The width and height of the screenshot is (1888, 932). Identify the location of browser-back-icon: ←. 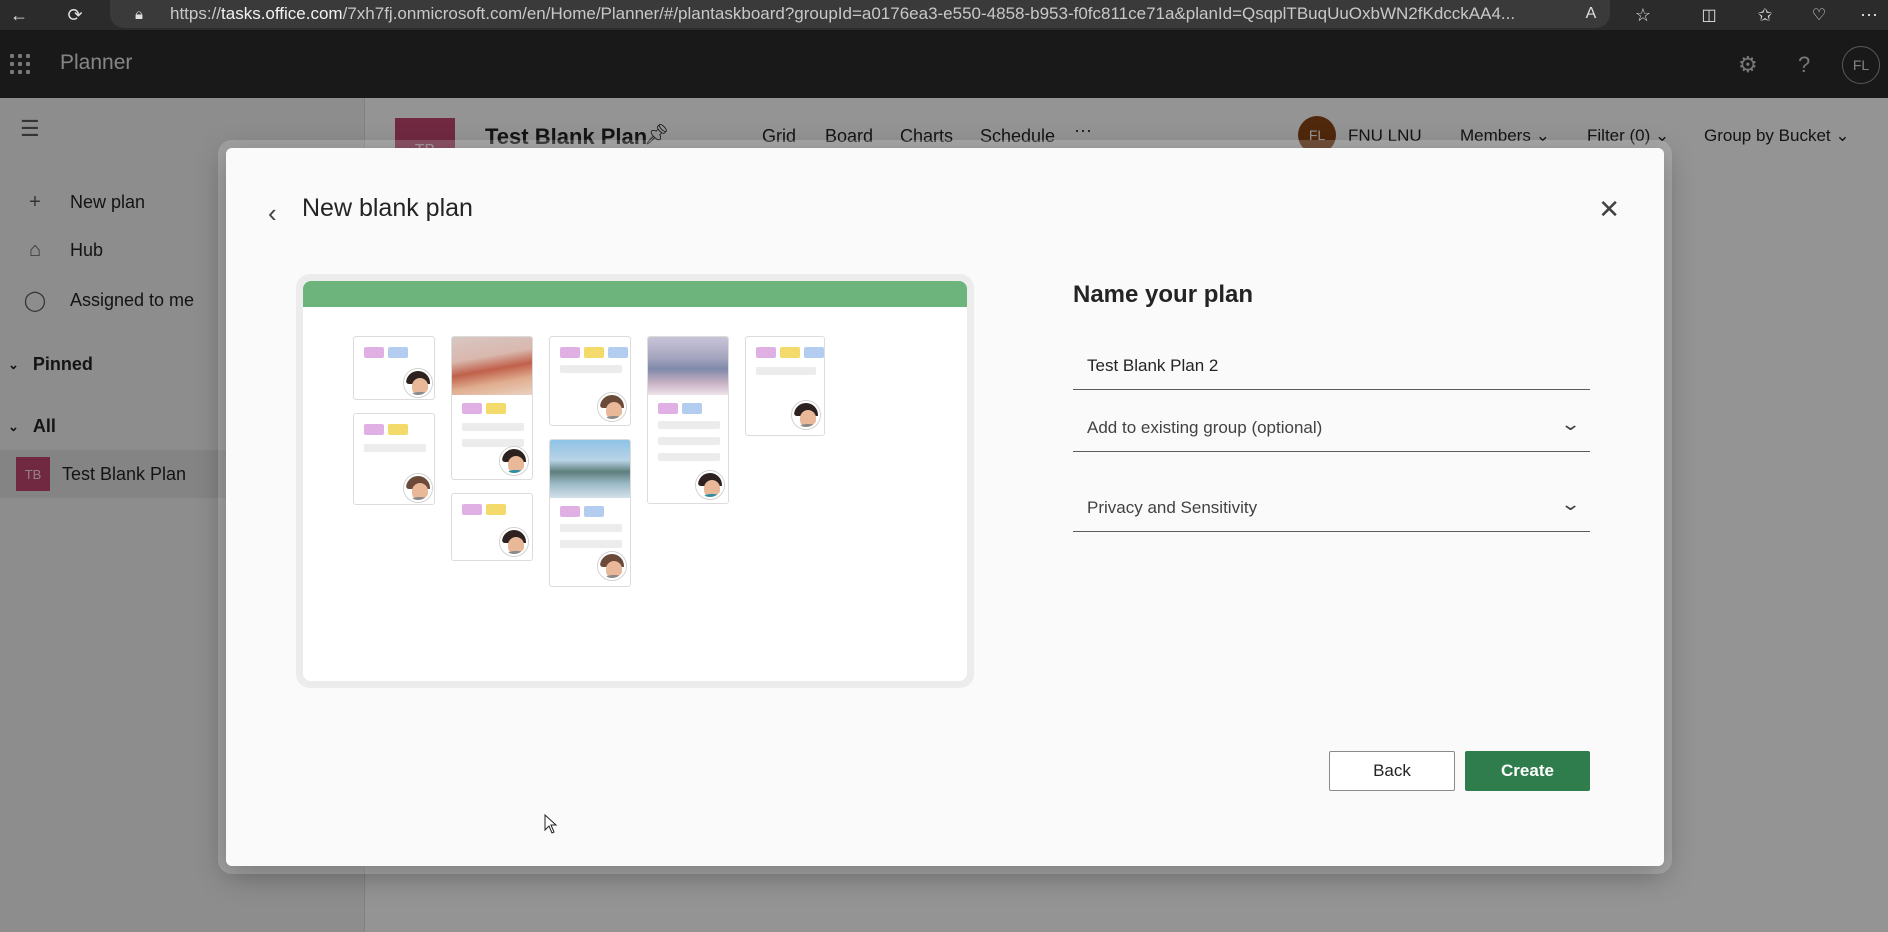
(19, 15).